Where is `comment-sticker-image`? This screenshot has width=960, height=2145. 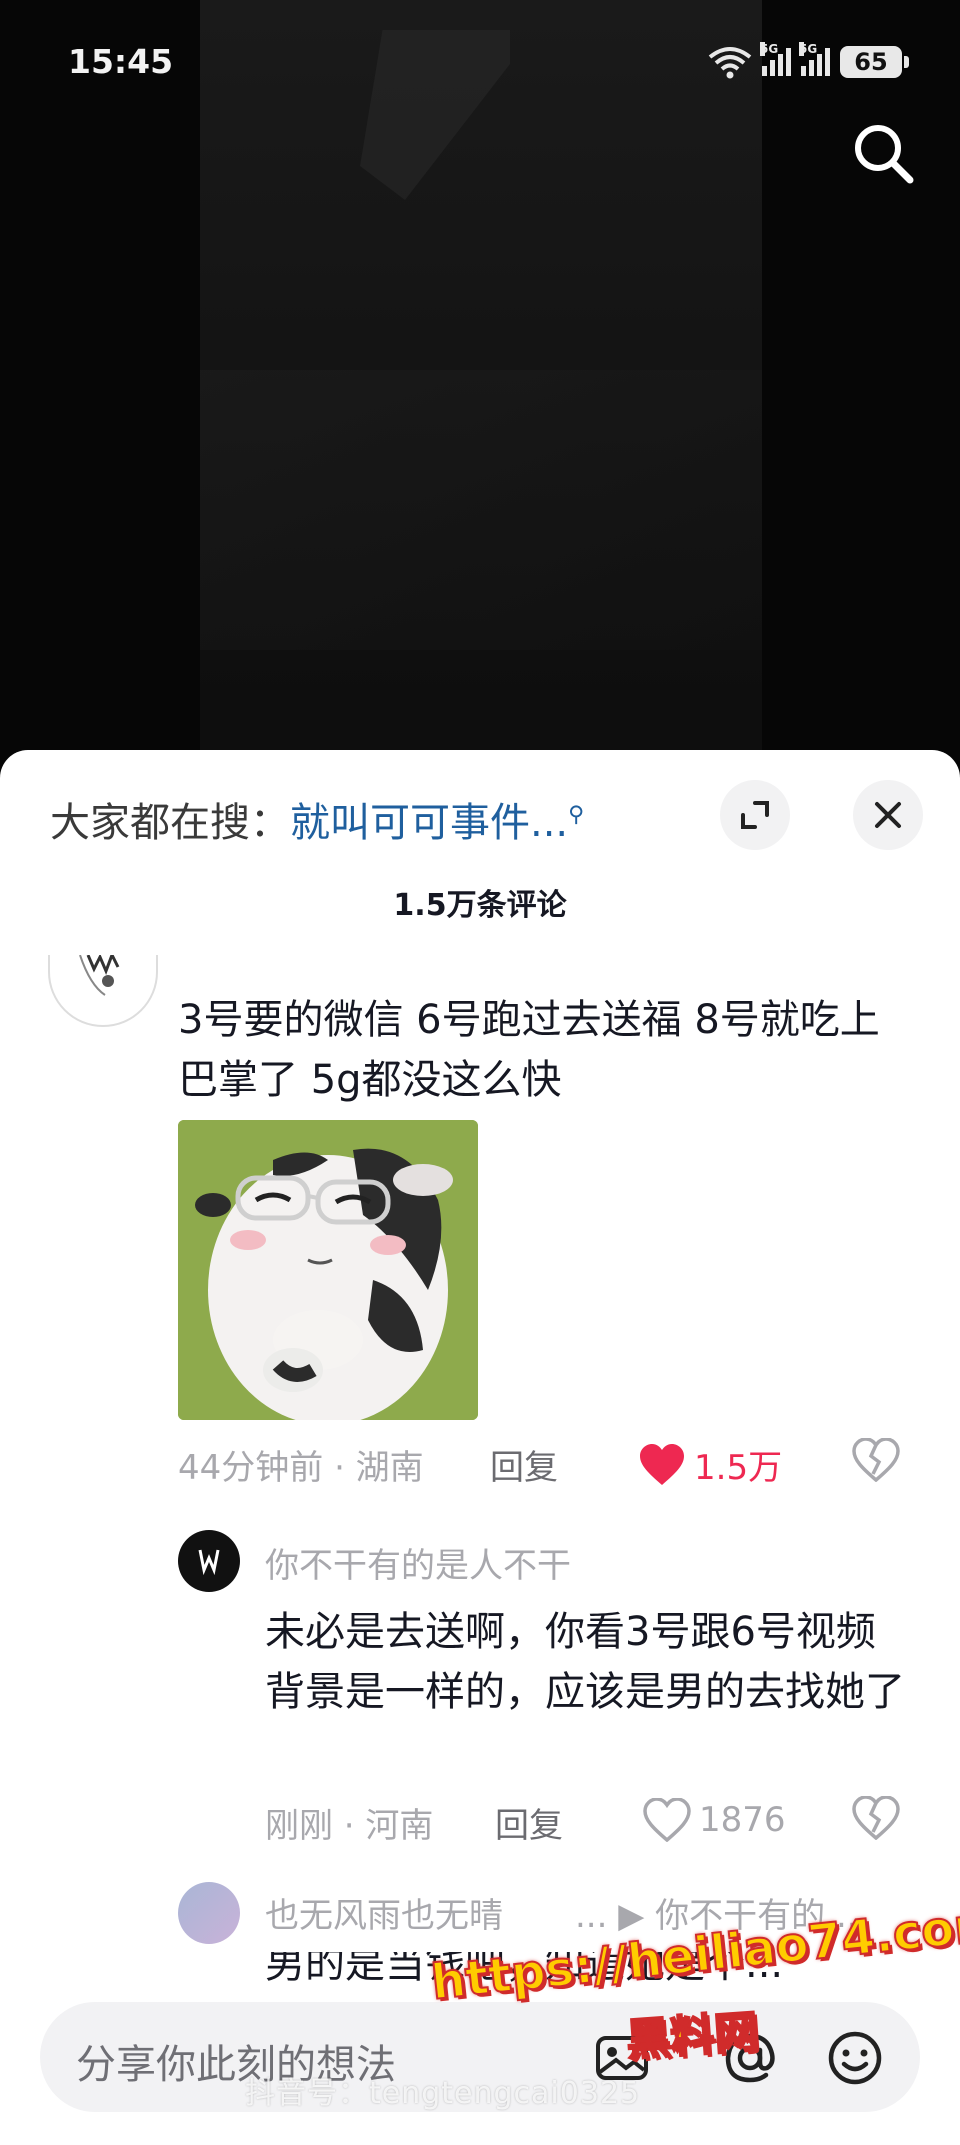
comment-sticker-image is located at coordinates (328, 1270).